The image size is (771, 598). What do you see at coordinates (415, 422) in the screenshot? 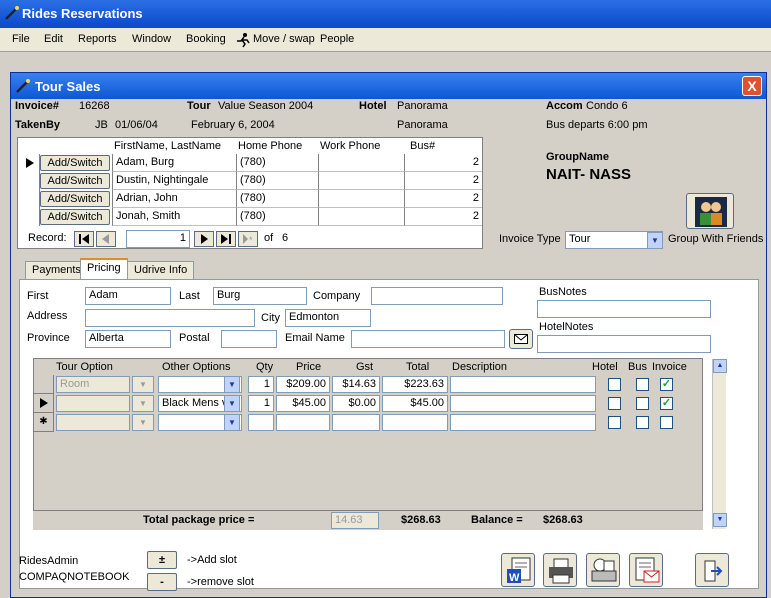
I see `total-cell` at bounding box center [415, 422].